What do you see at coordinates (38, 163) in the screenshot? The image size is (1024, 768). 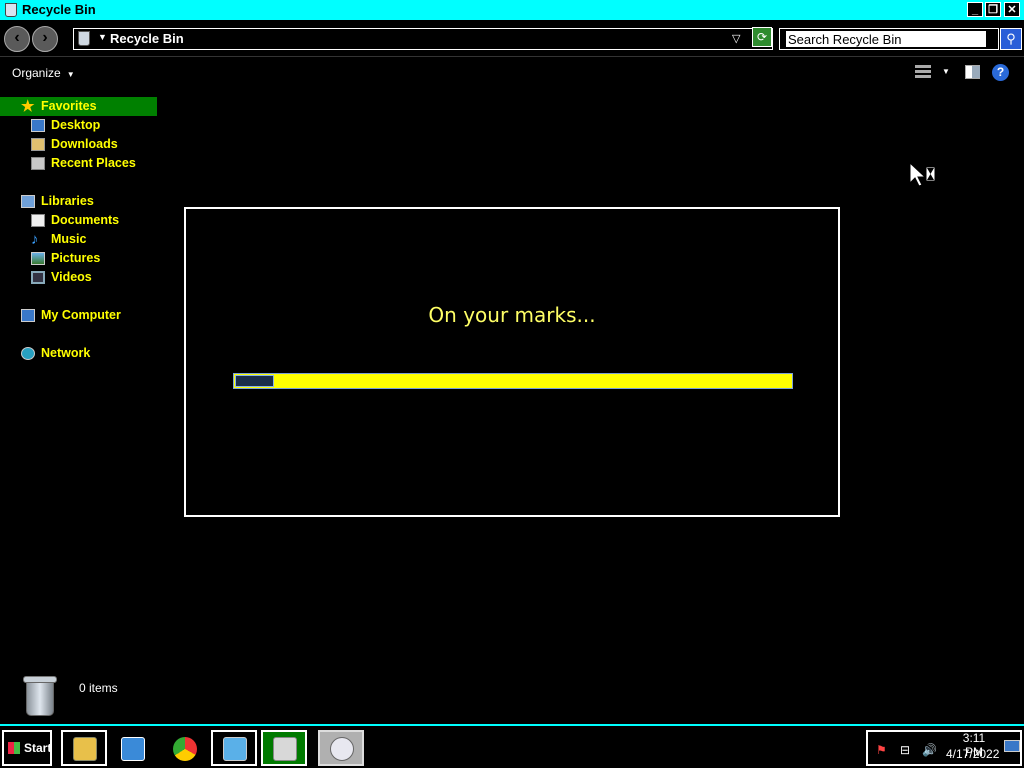 I see `recent-places-icon` at bounding box center [38, 163].